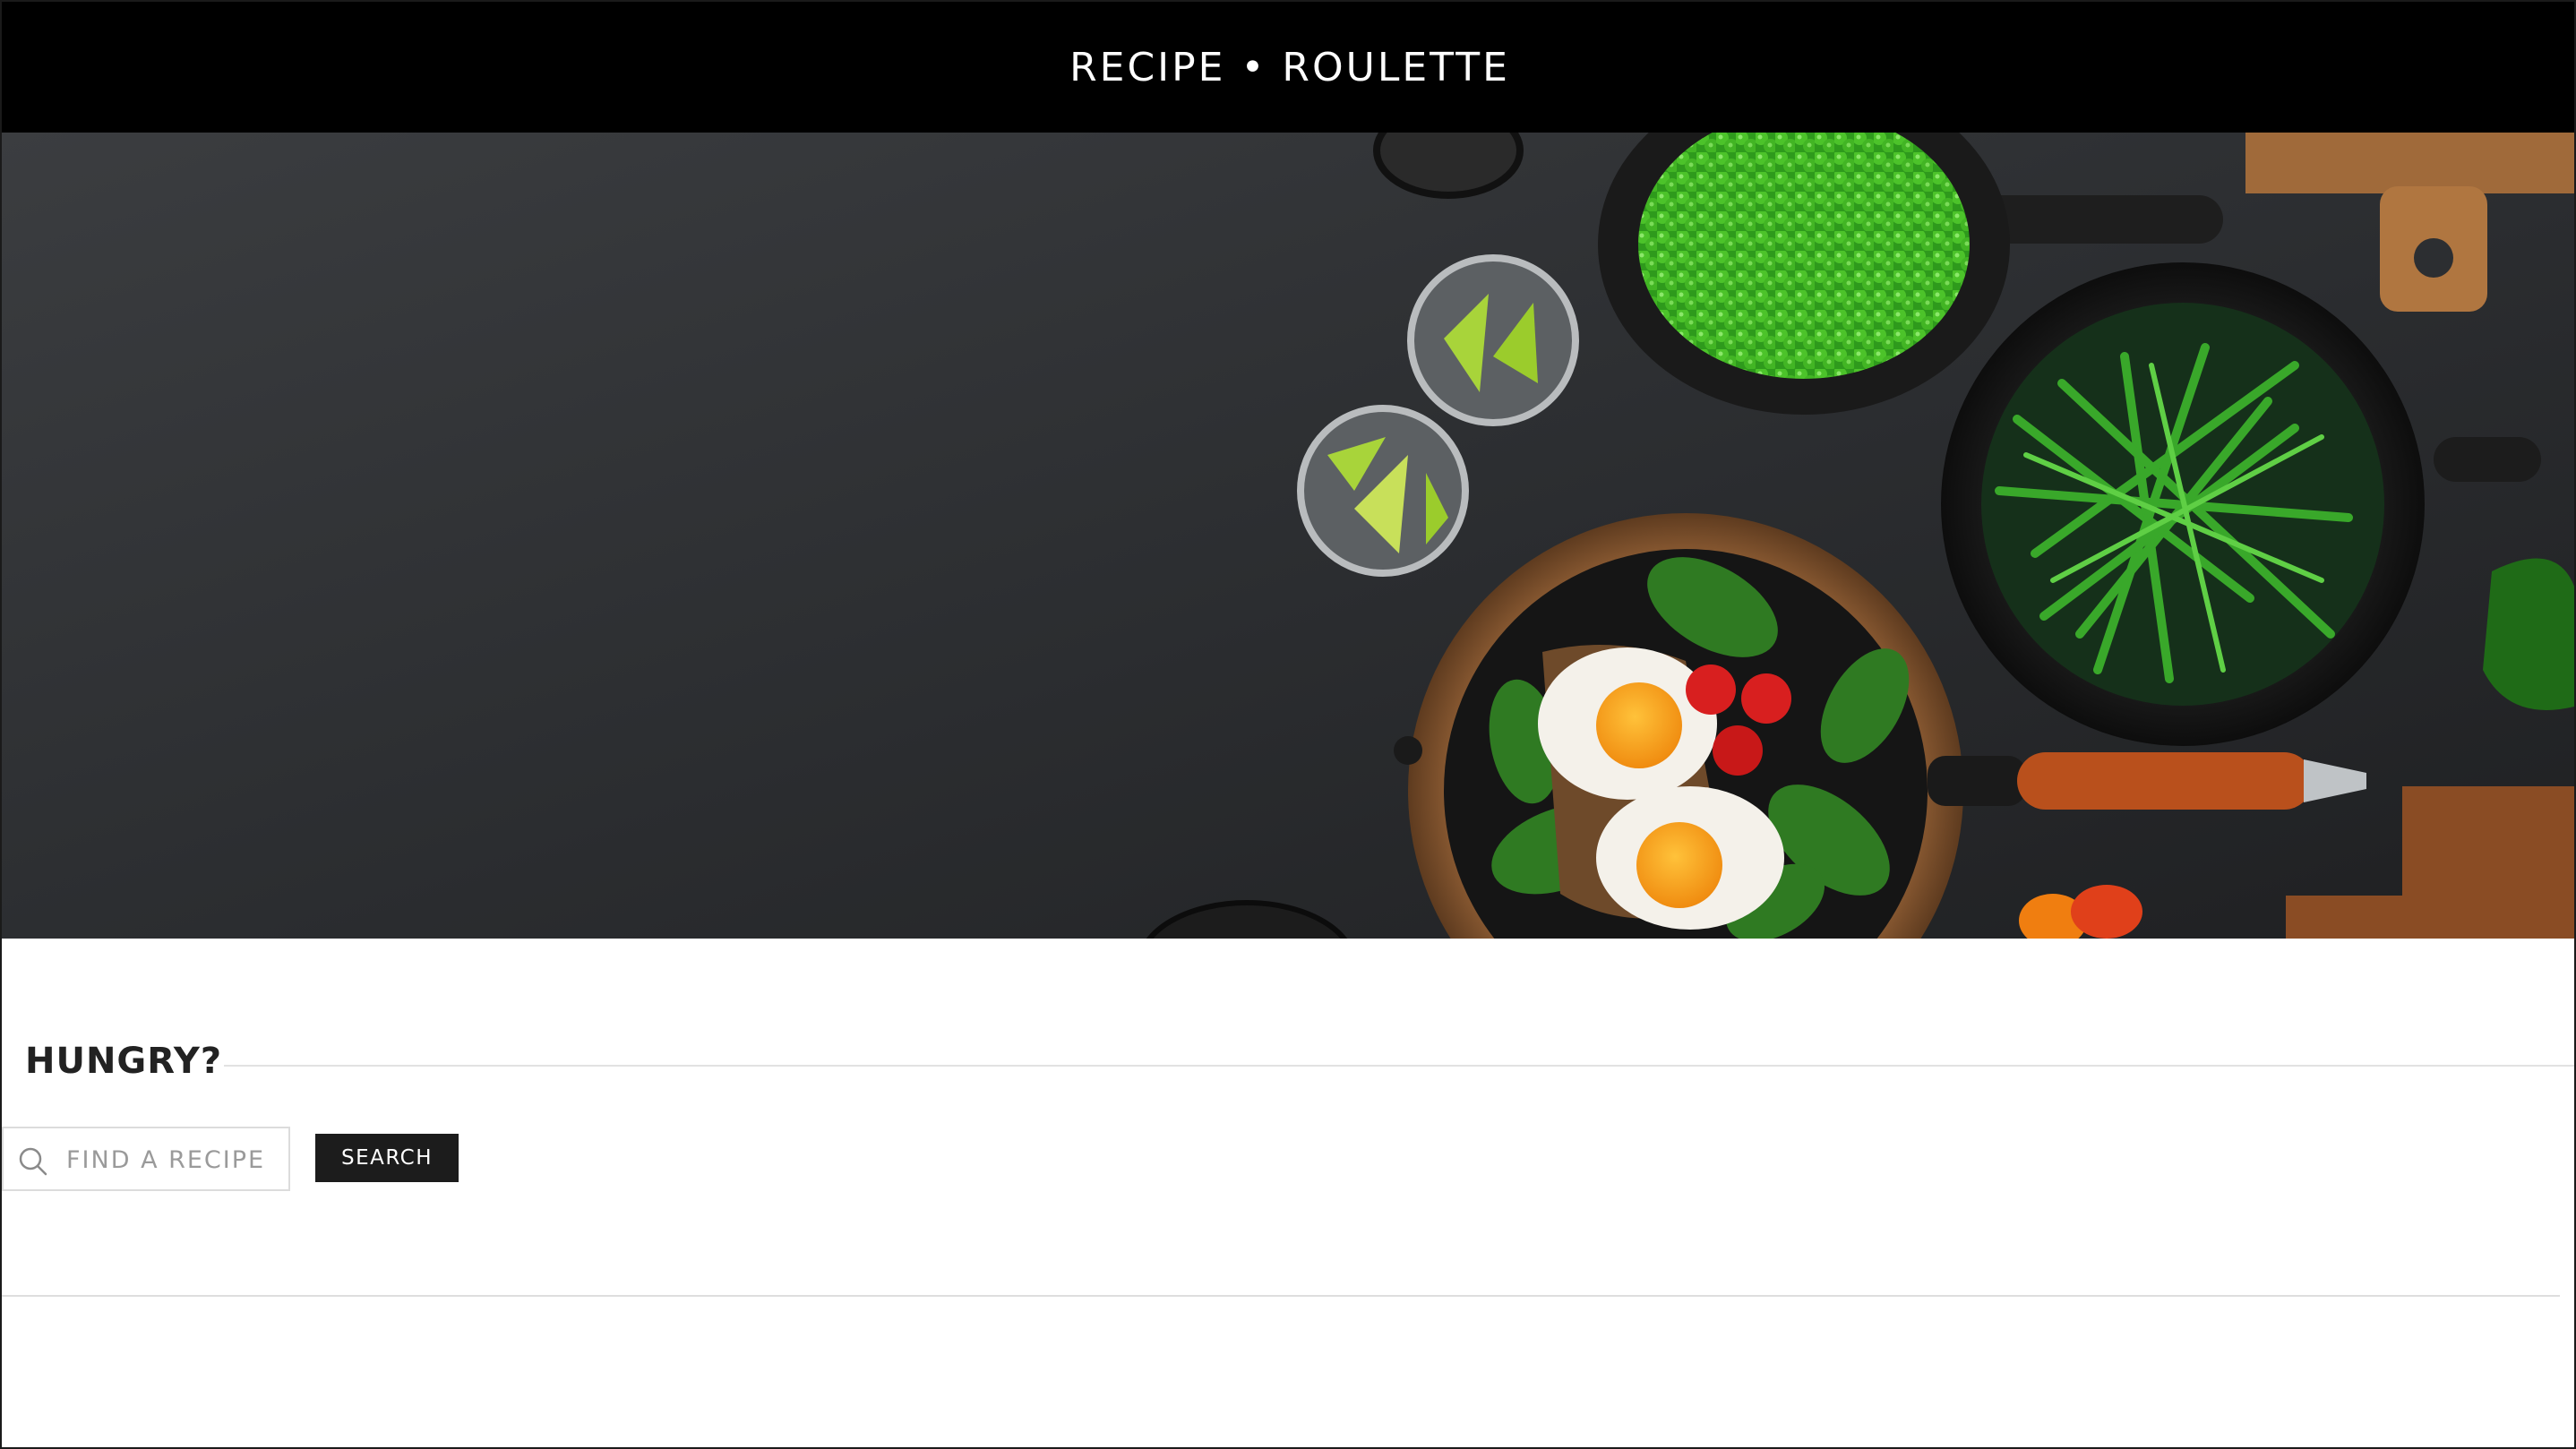  I want to click on heading-divider, so click(1399, 1066).